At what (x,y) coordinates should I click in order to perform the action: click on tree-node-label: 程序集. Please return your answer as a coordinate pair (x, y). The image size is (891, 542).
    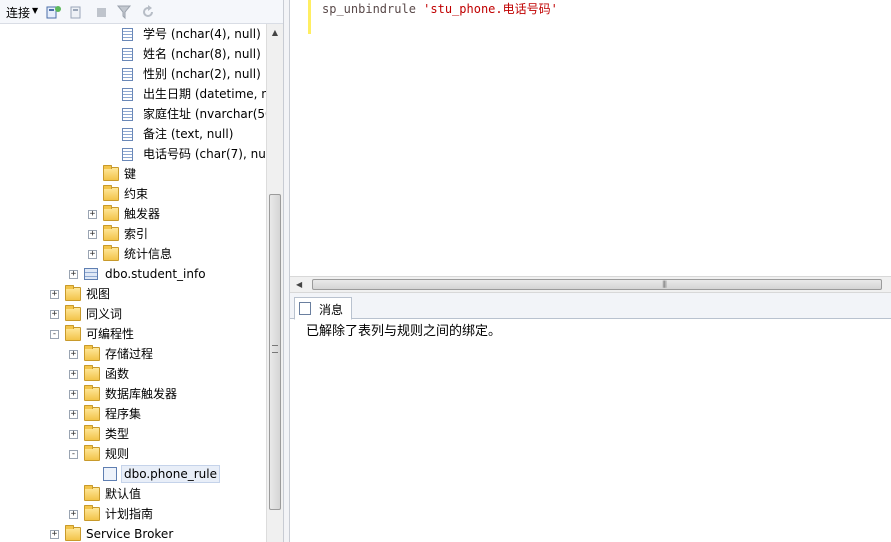
    Looking at the image, I should click on (123, 414).